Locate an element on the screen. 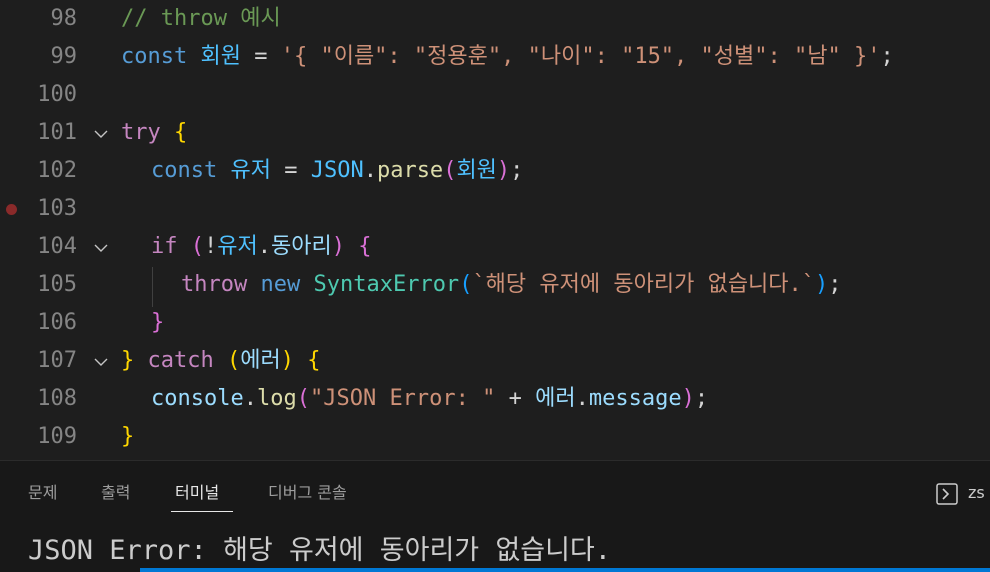 This screenshot has height=572, width=990. code-line: 106} is located at coordinates (495, 323).